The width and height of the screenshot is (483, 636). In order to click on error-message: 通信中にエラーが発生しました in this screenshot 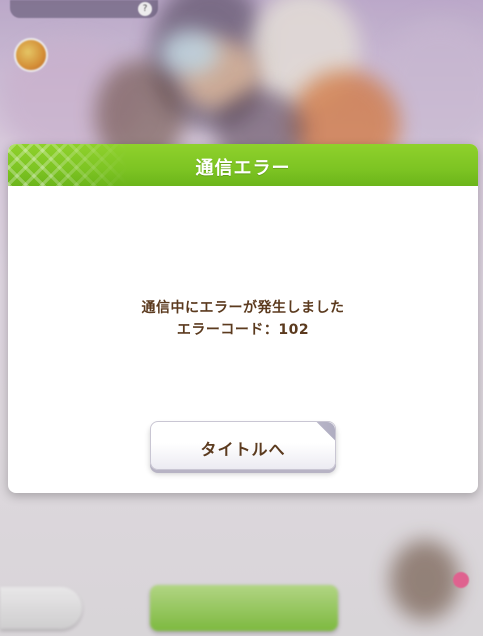, I will do `click(243, 308)`.